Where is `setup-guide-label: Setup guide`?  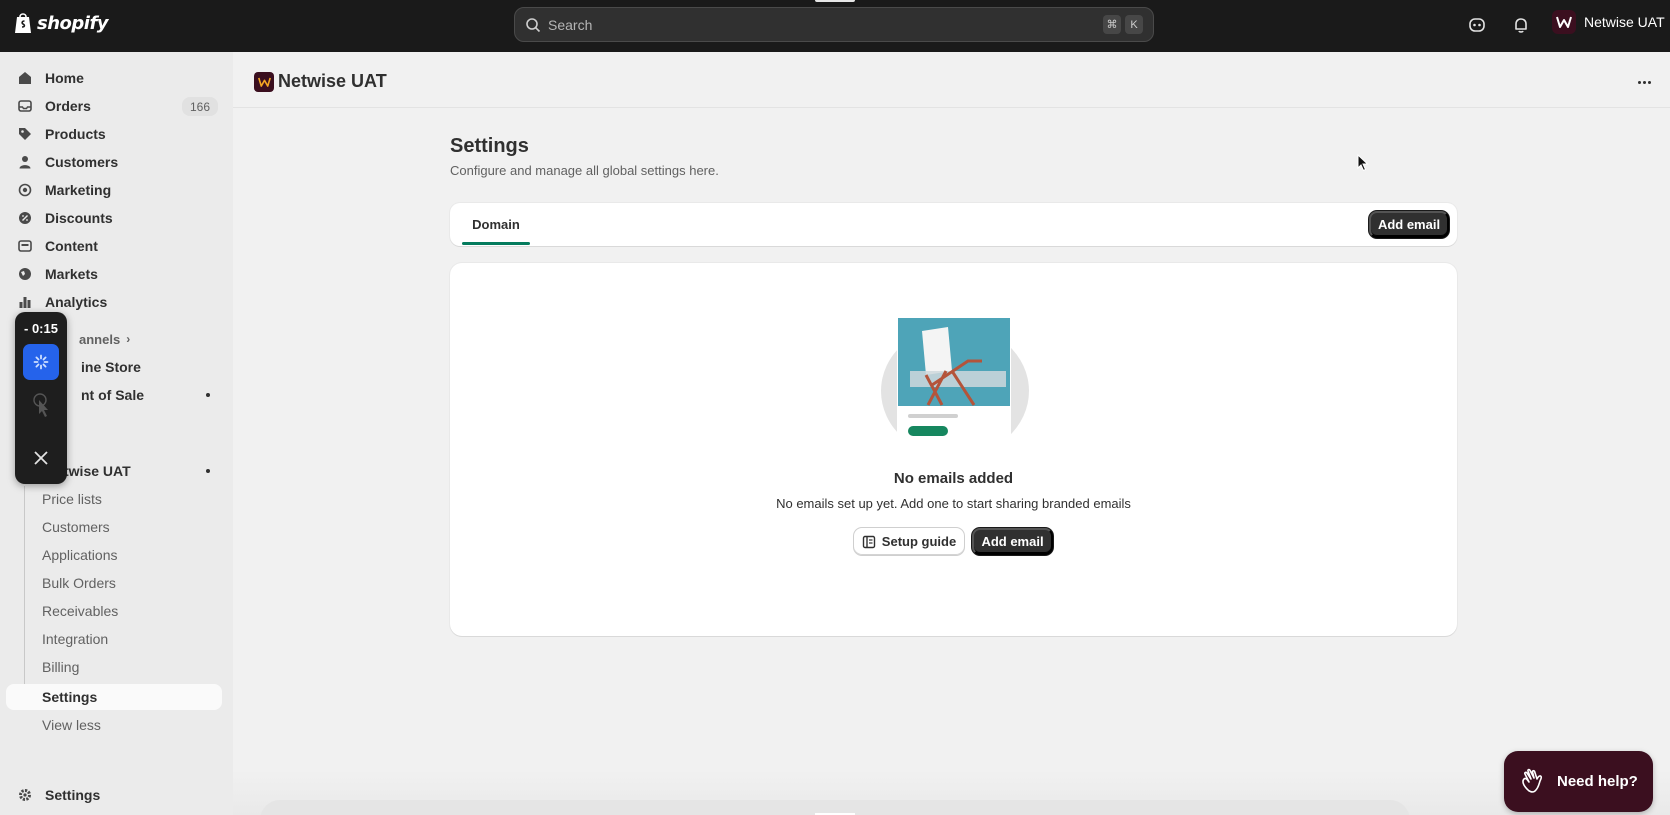
setup-guide-label: Setup guide is located at coordinates (919, 541).